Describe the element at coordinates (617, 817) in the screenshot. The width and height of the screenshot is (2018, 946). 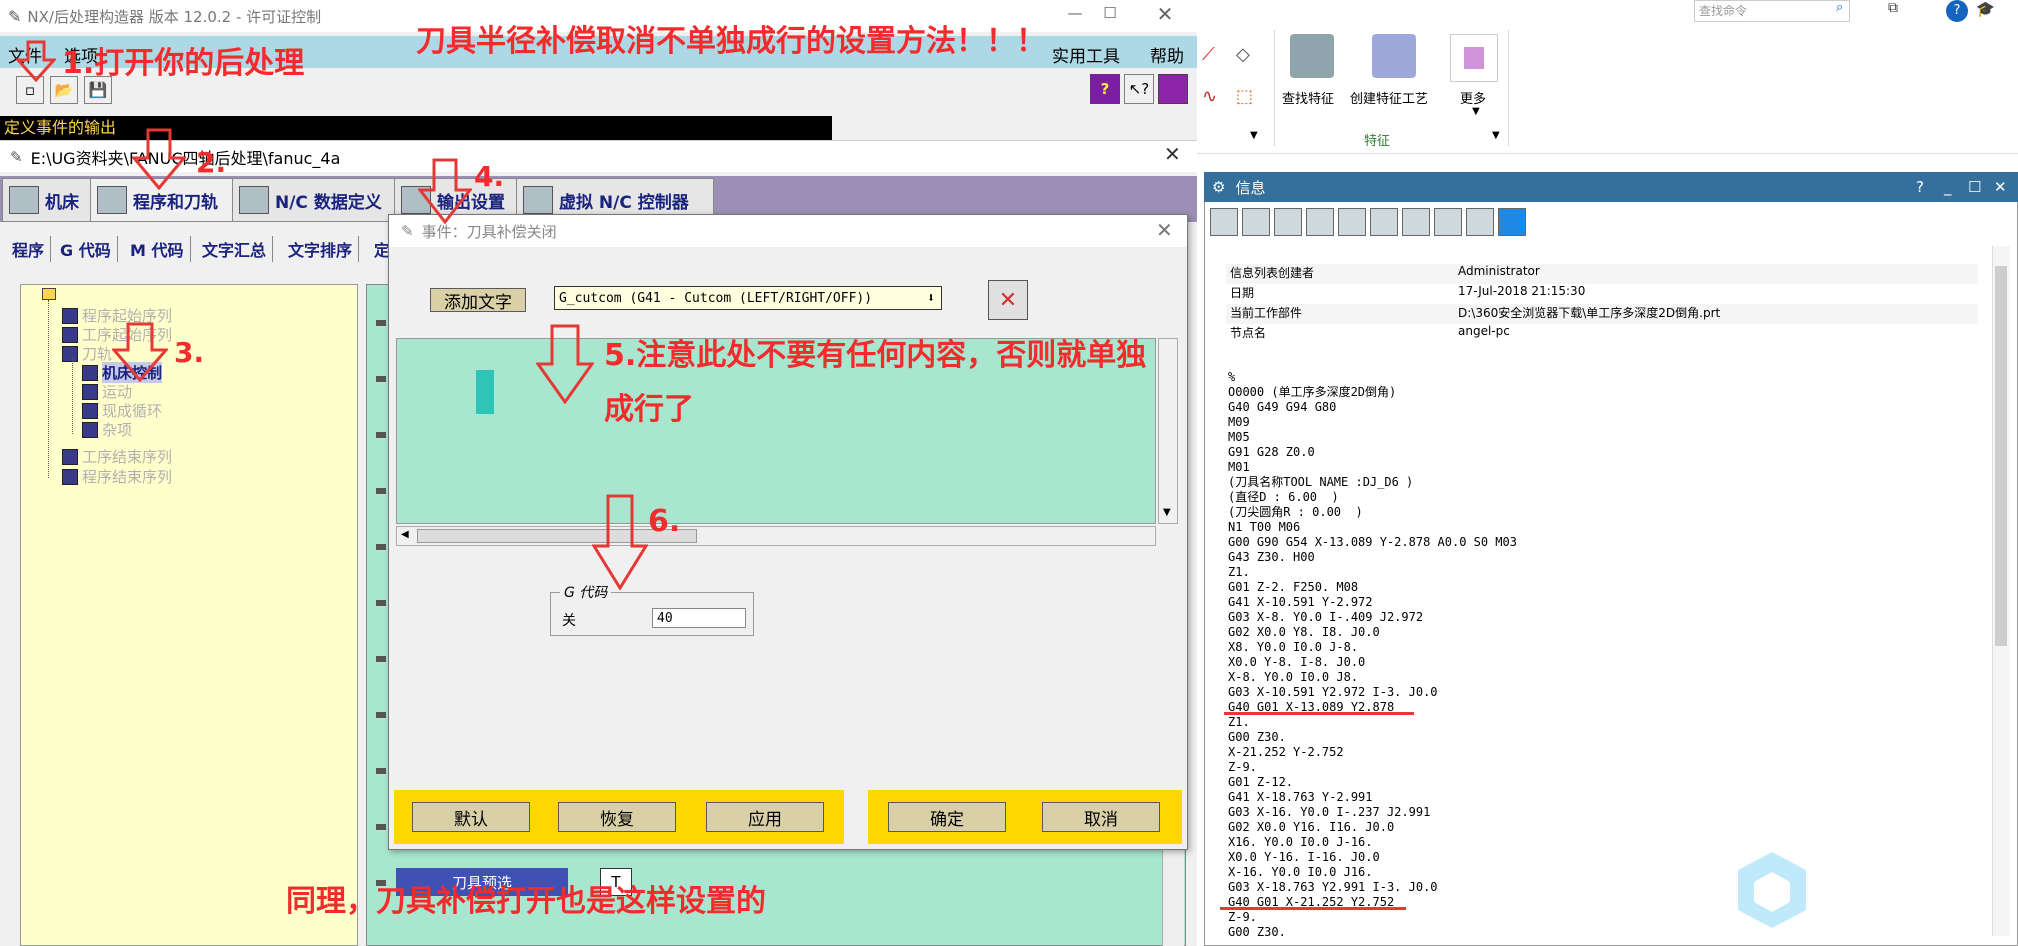
I see `restore-button: 恢复` at that location.